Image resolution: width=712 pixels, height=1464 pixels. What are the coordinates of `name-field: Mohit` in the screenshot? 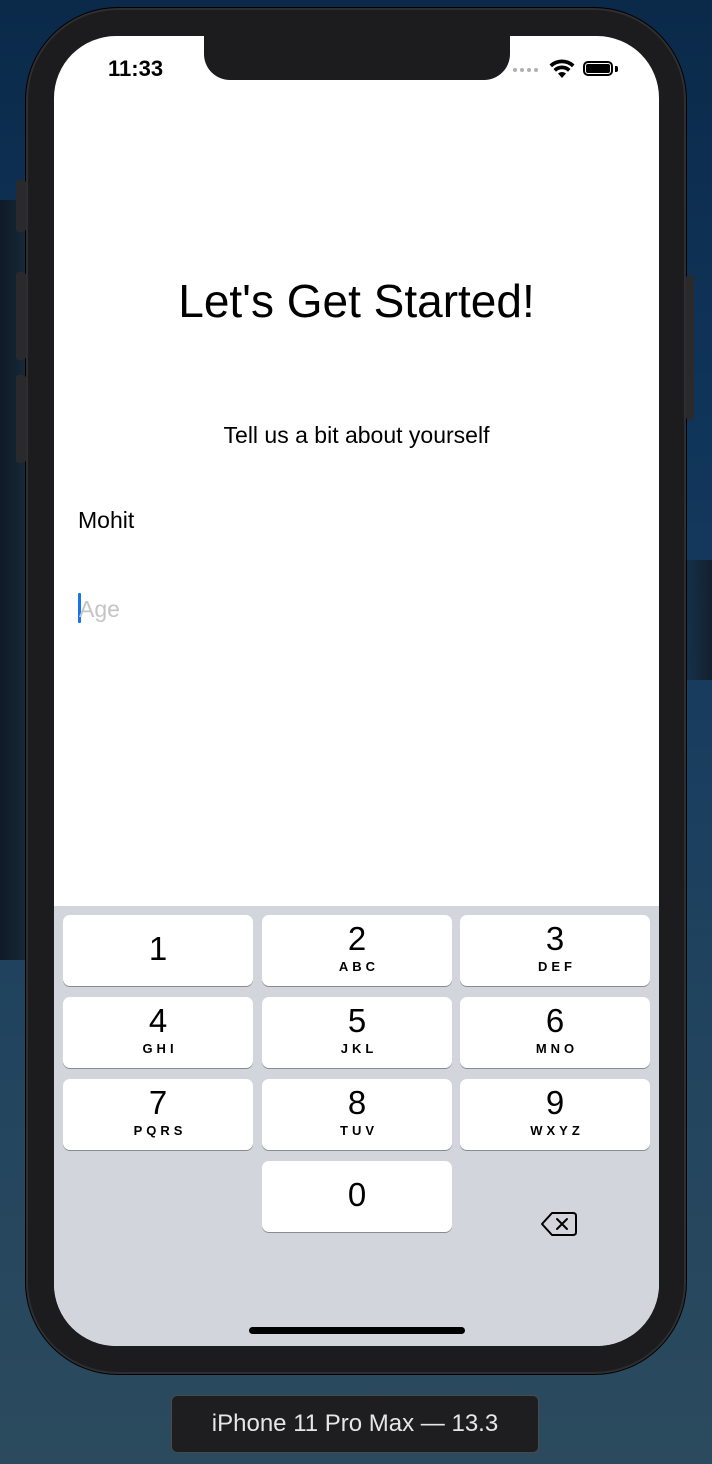 It's located at (353, 520).